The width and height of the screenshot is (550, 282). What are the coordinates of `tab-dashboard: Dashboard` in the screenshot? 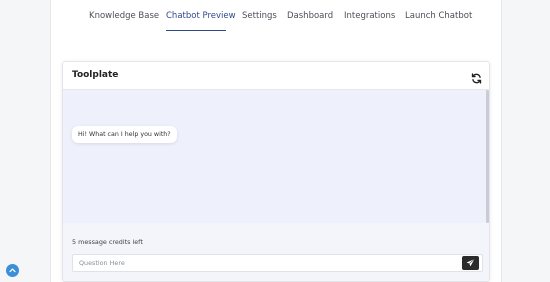 It's located at (310, 16).